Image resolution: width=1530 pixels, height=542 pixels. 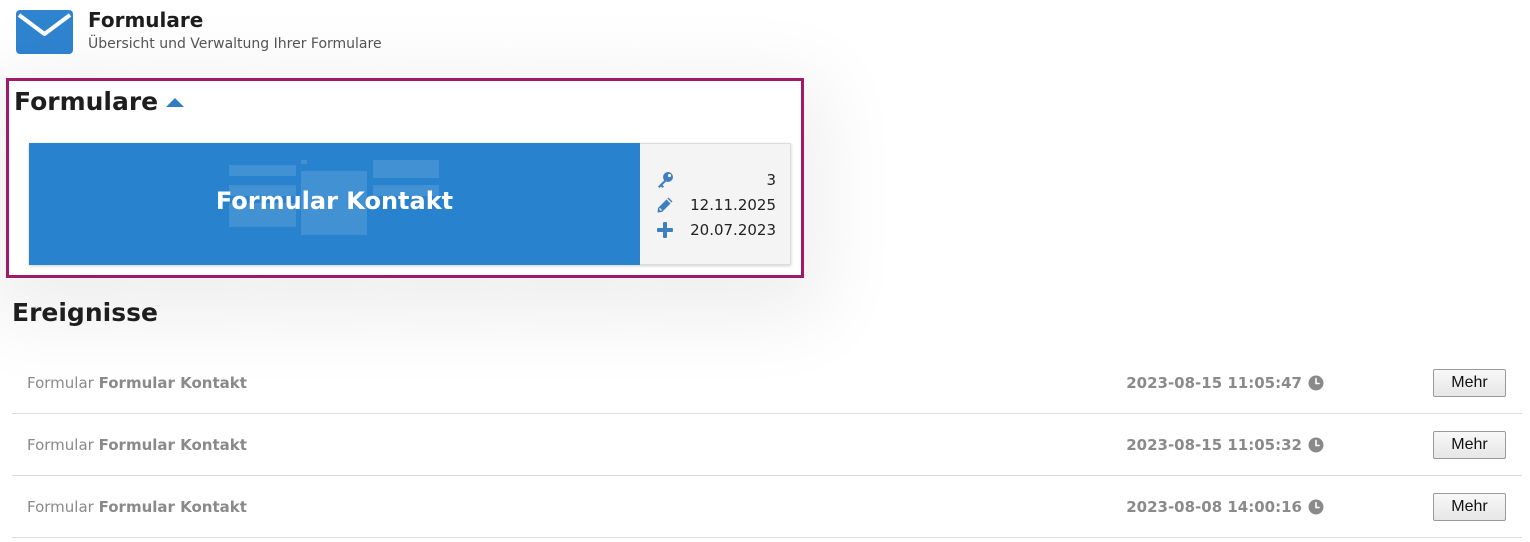 I want to click on form-card-thumbnail: Formular Kontakt, so click(x=334, y=204).